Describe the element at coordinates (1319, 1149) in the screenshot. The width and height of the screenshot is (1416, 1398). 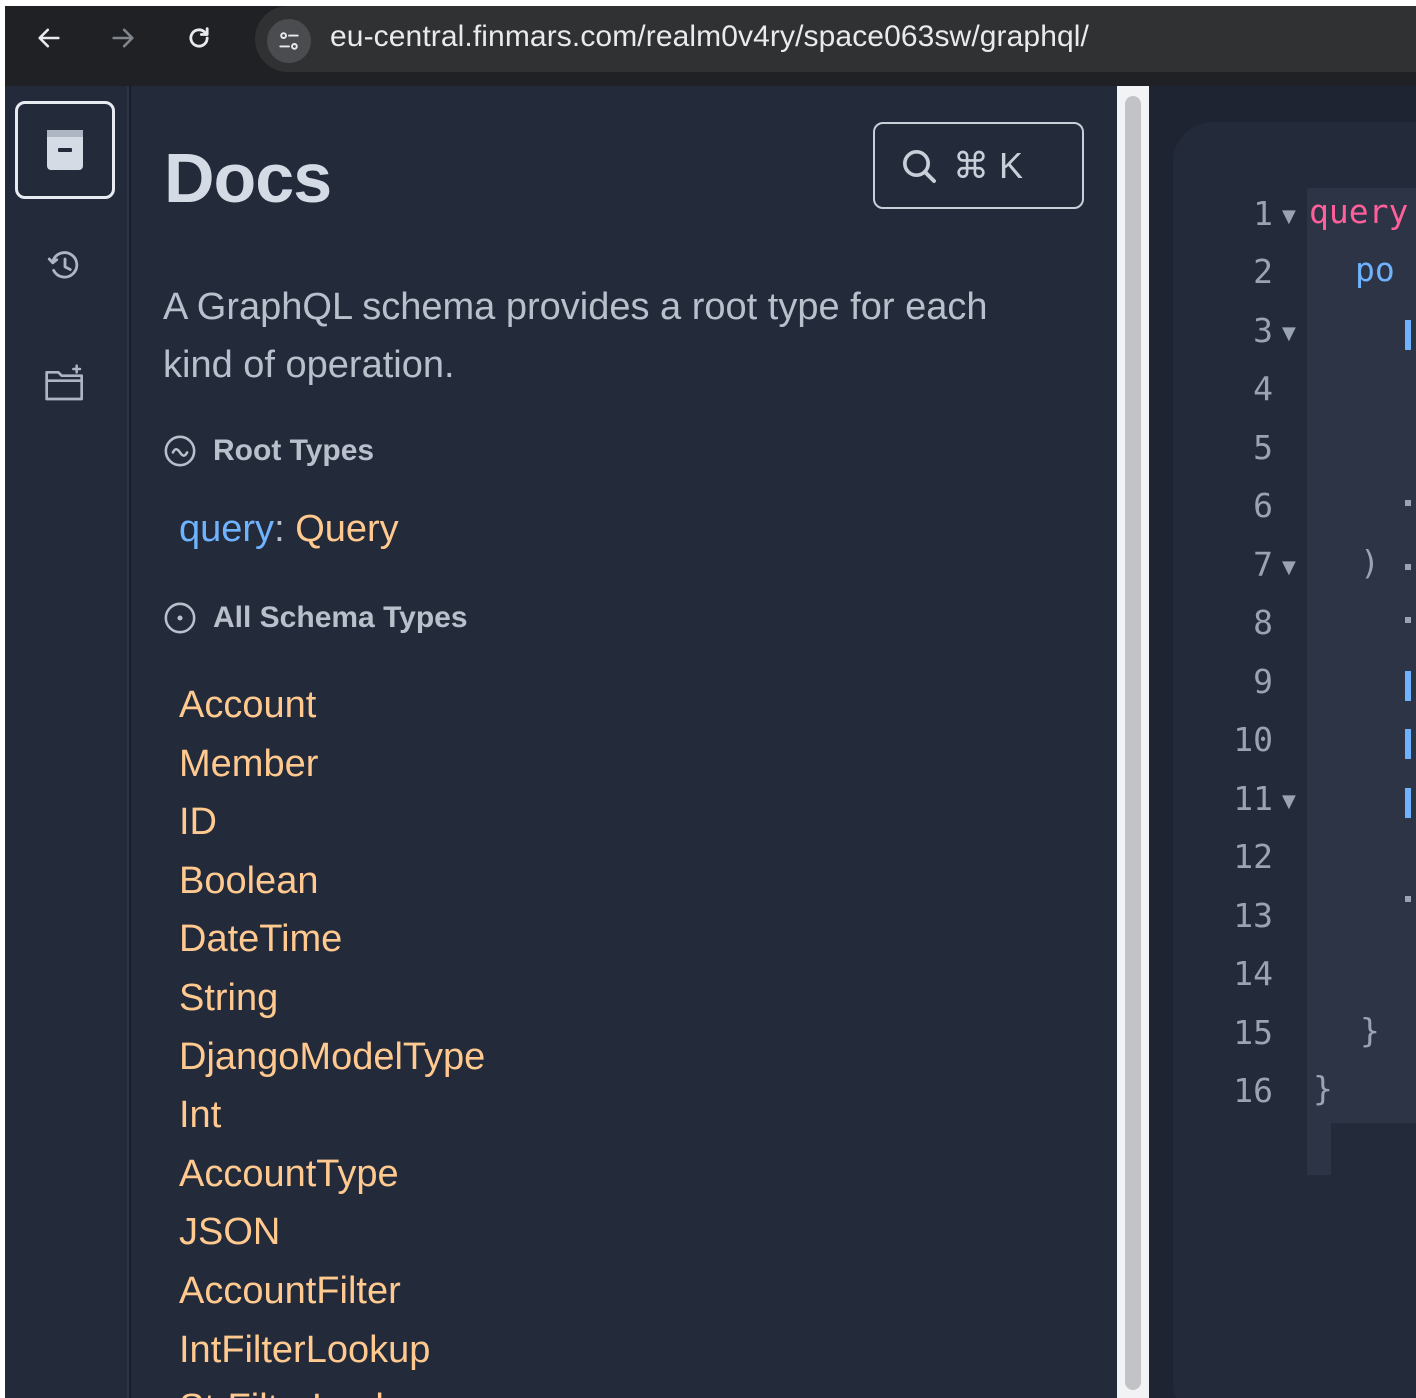
I see `editor-selection-end` at that location.